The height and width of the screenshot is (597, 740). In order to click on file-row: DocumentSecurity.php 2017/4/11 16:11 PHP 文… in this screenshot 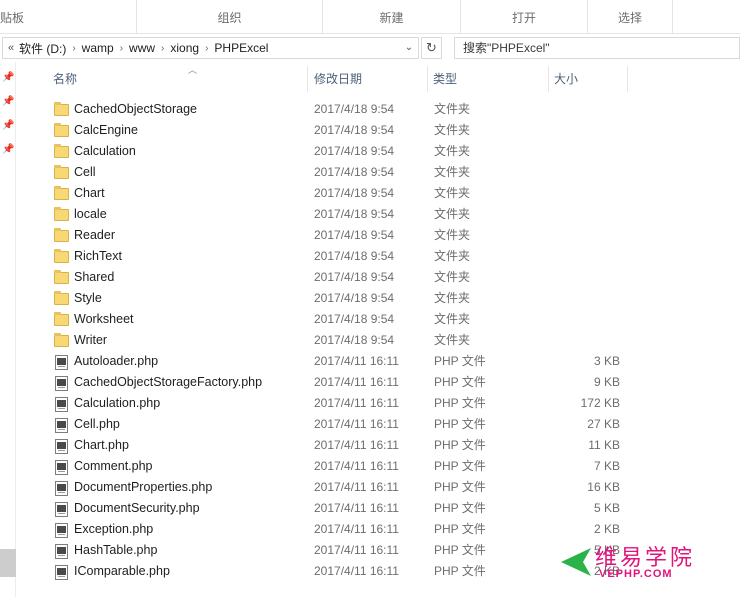, I will do `click(378, 508)`.